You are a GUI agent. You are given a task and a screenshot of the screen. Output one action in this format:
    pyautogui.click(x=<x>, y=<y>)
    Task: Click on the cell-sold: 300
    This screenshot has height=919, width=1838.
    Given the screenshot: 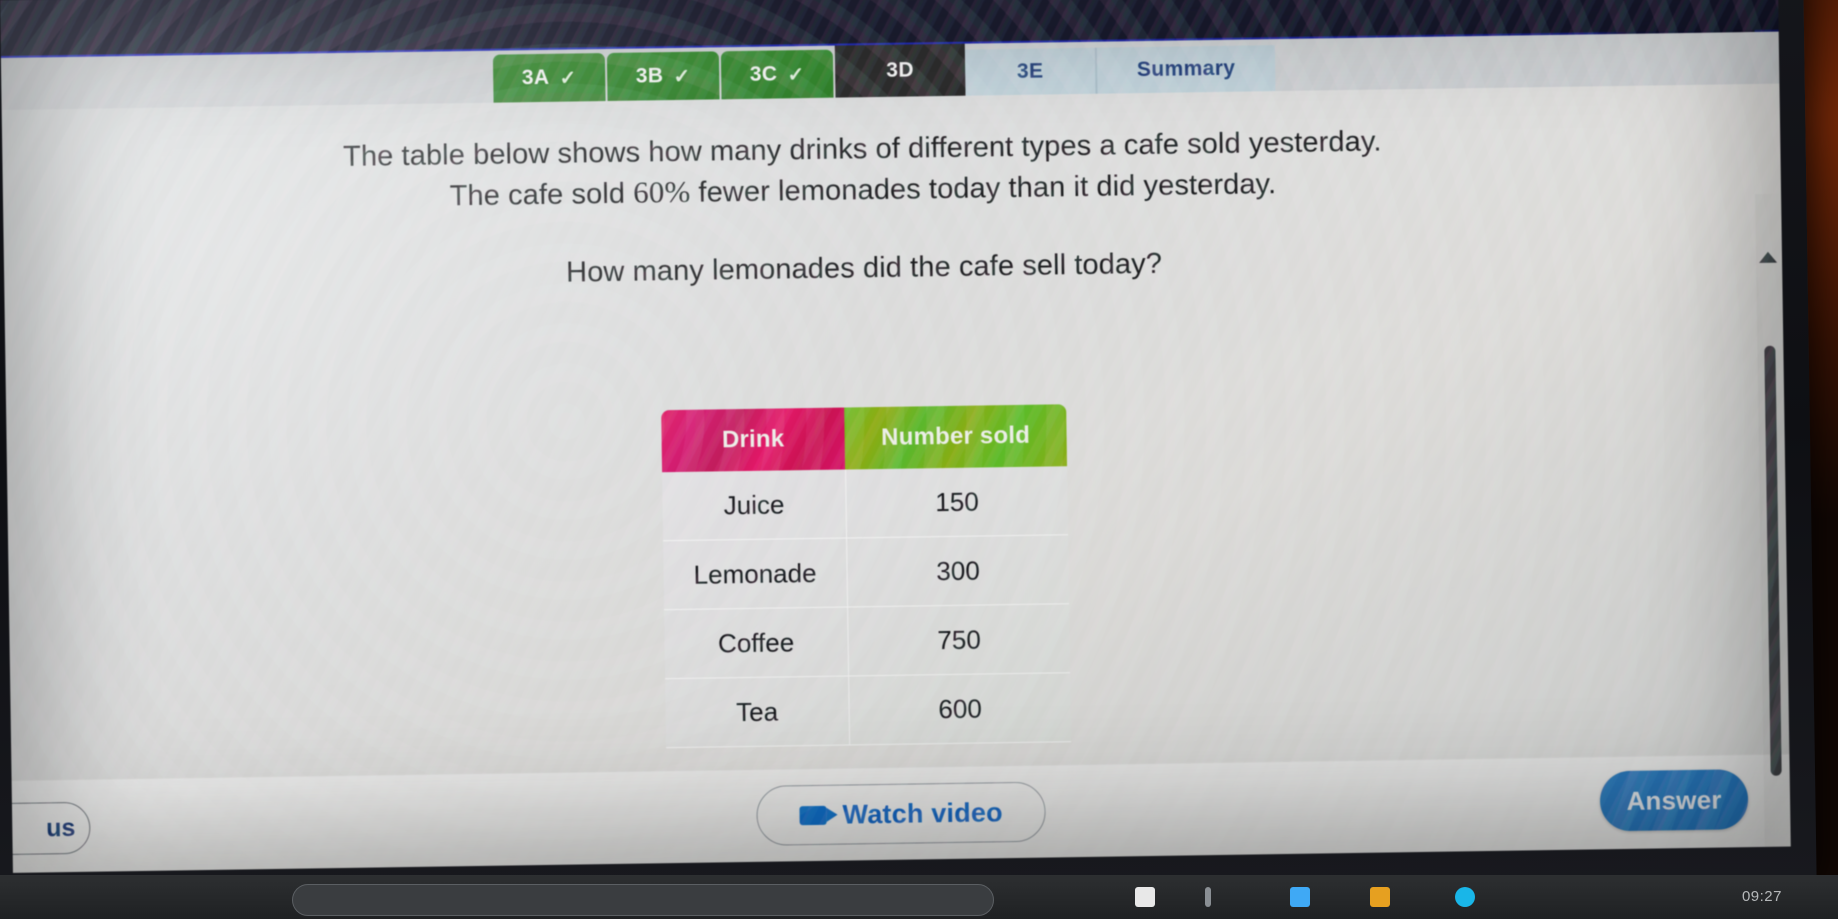 What is the action you would take?
    pyautogui.click(x=958, y=570)
    